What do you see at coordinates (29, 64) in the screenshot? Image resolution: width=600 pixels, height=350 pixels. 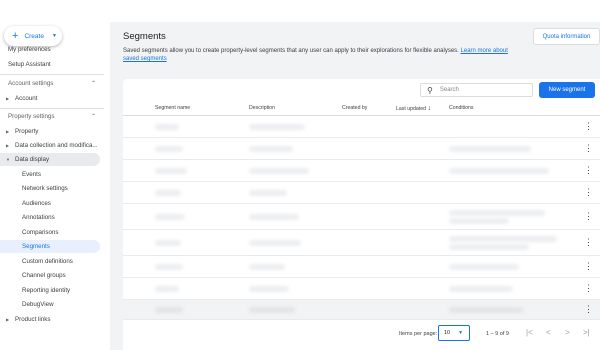 I see `sidebar-item-setup-assistant: Setup Assistant` at bounding box center [29, 64].